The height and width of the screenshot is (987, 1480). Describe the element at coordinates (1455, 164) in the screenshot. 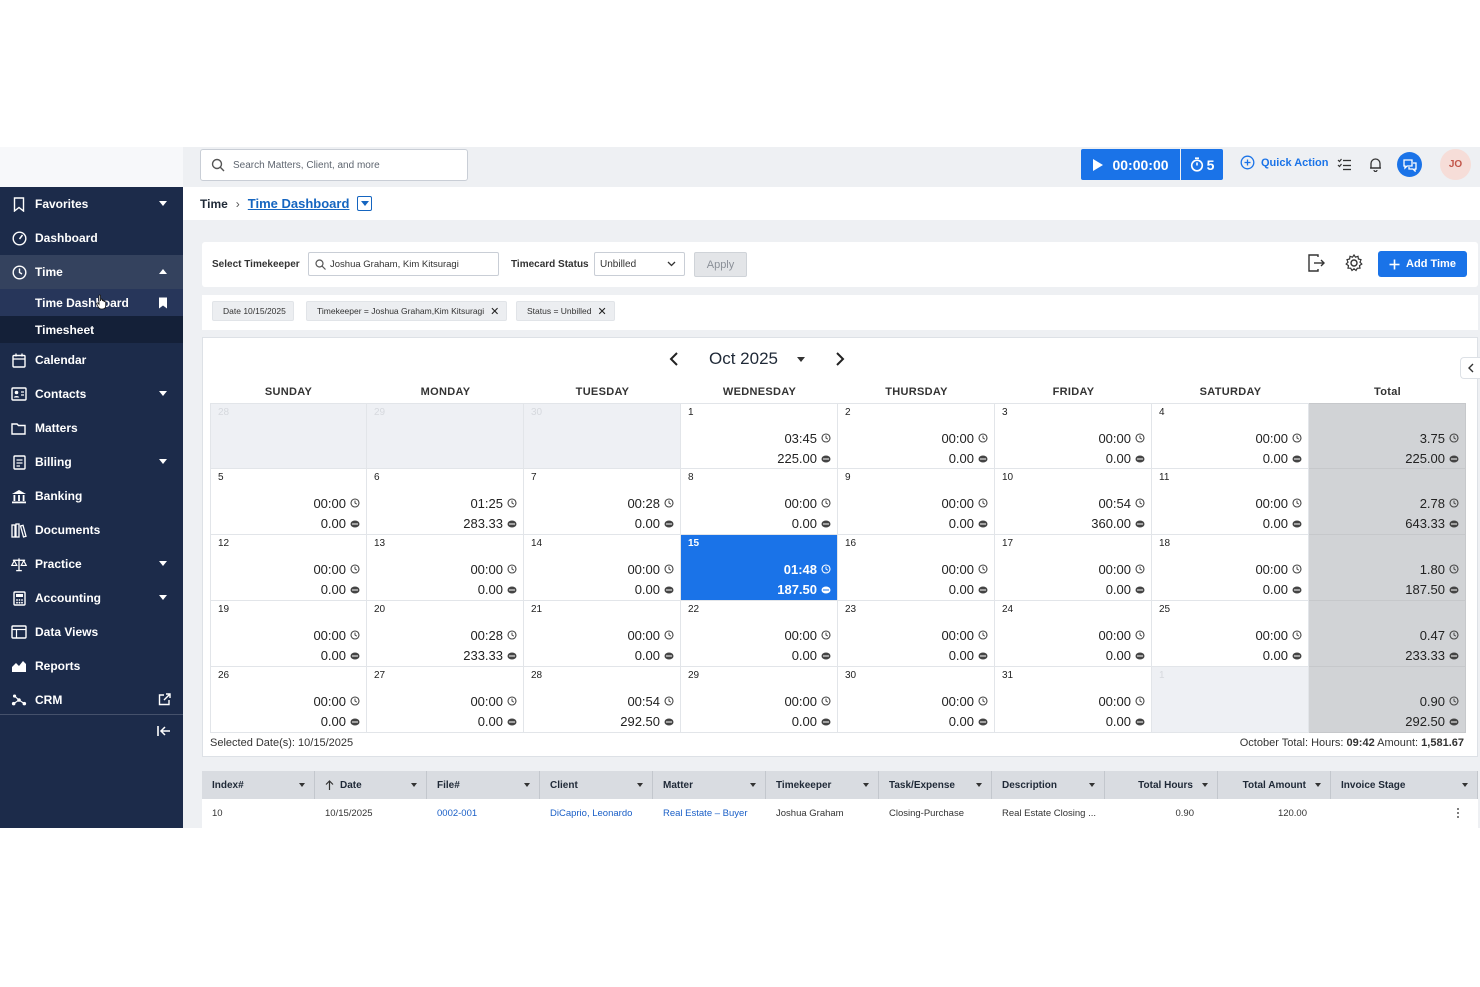

I see `user-avatar: JO` at that location.